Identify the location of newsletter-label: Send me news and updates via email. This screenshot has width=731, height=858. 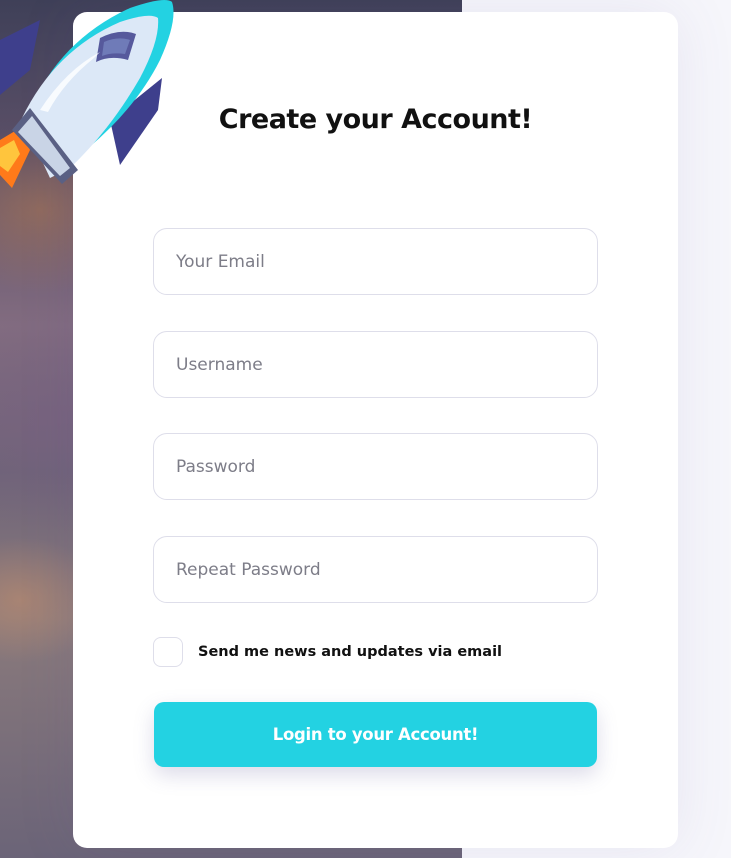
(350, 652).